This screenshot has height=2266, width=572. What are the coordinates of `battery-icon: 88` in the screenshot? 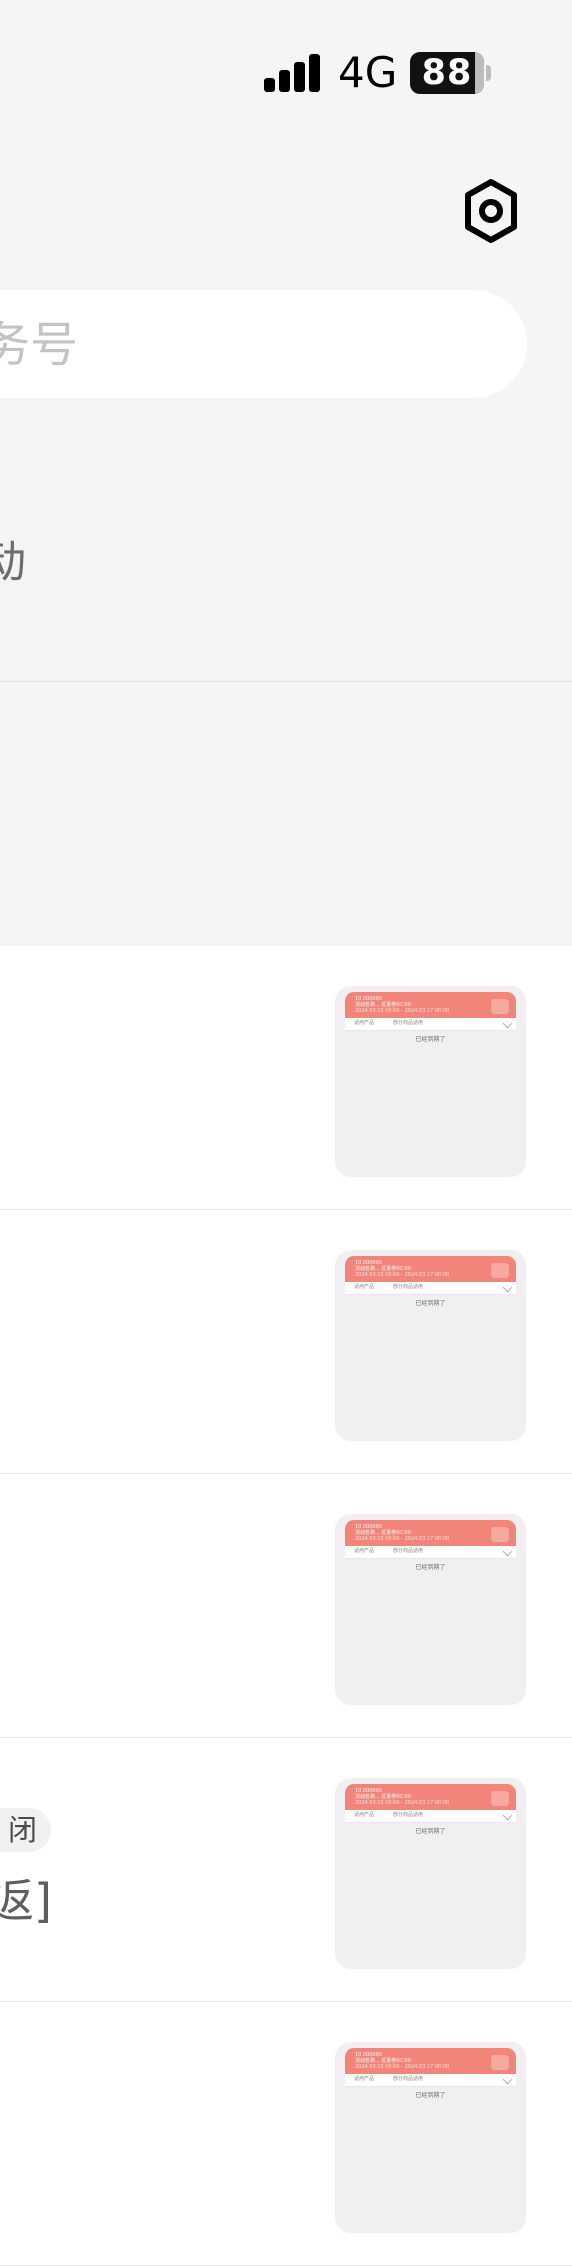 It's located at (450, 73).